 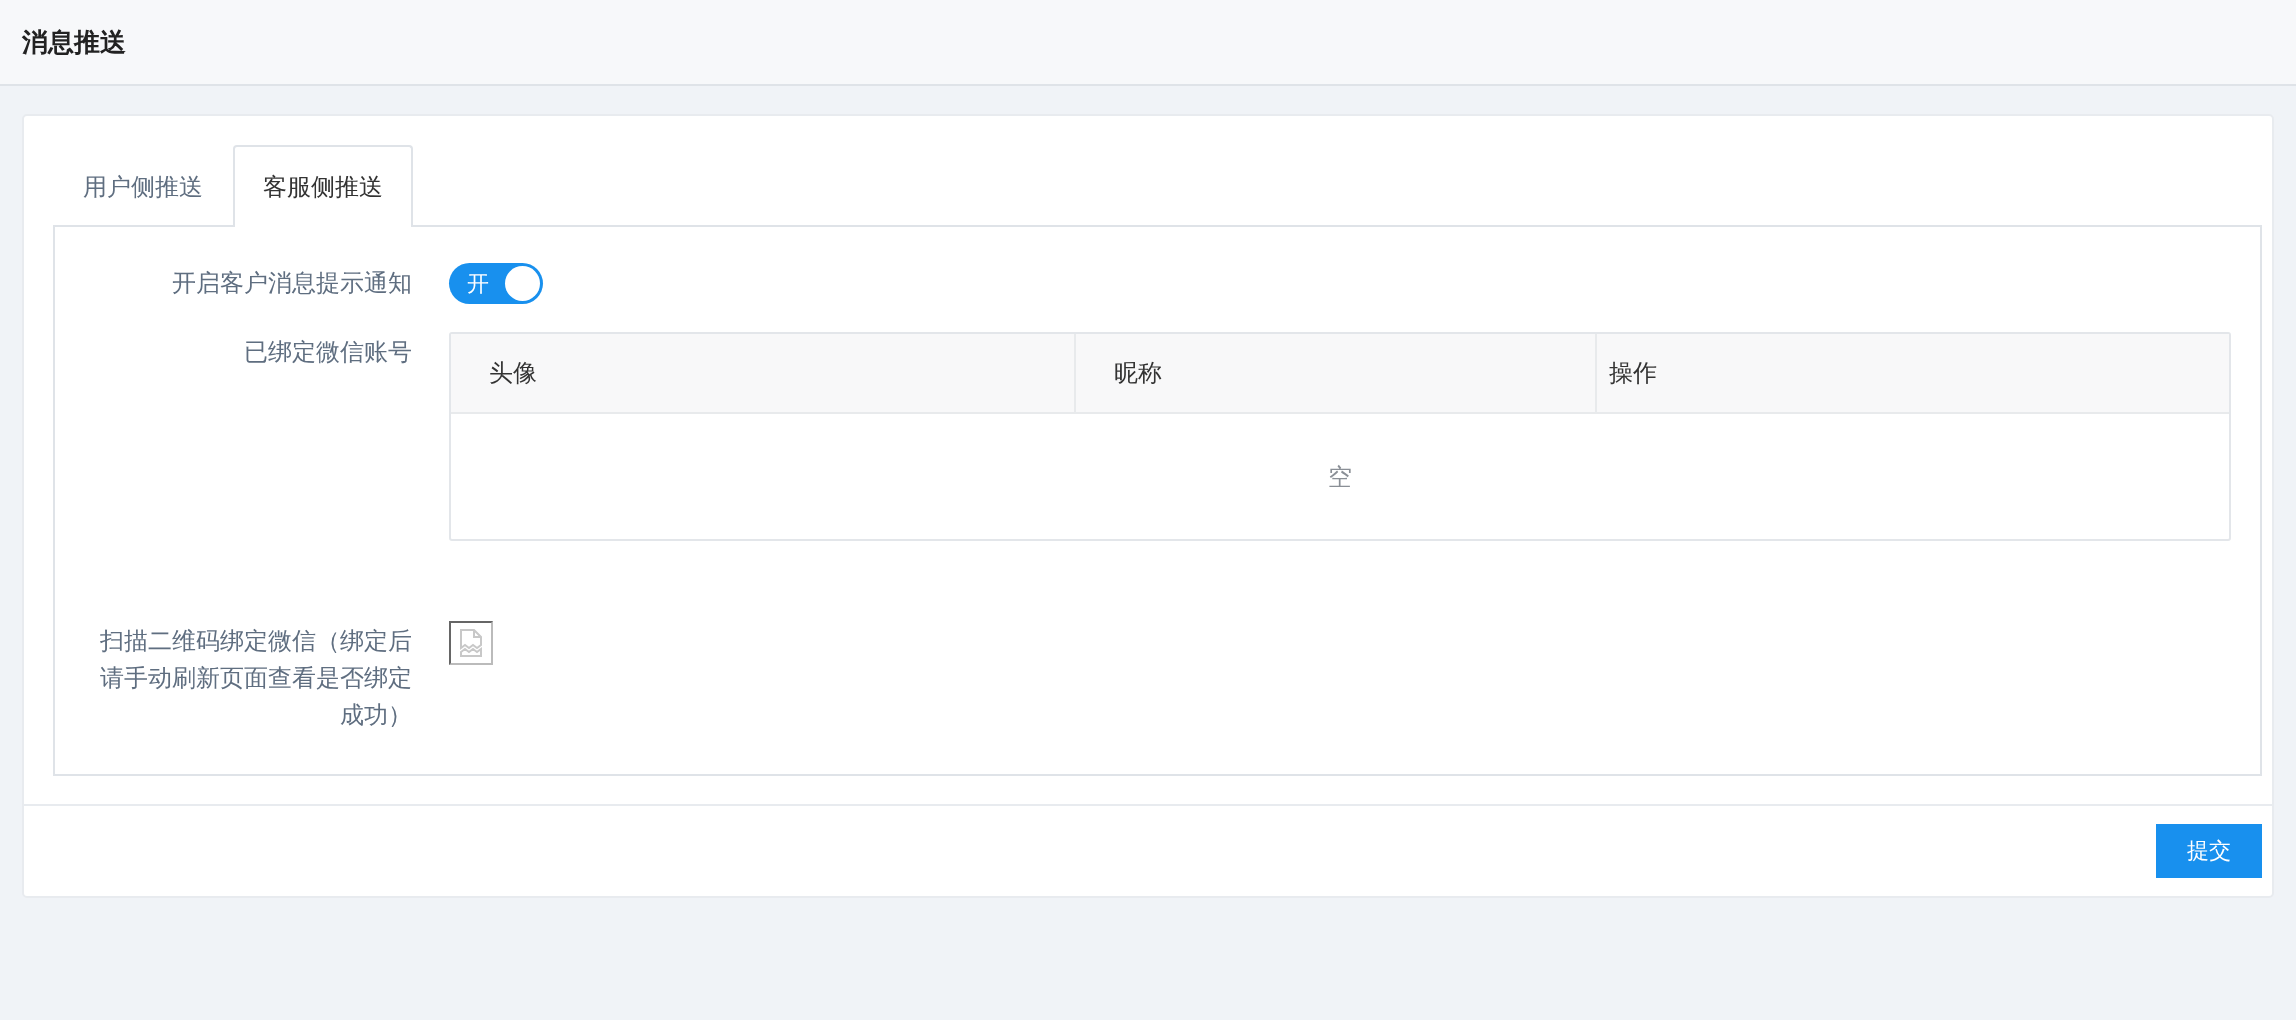 What do you see at coordinates (291, 283) in the screenshot?
I see `field-label: 开启客户消息提示通知` at bounding box center [291, 283].